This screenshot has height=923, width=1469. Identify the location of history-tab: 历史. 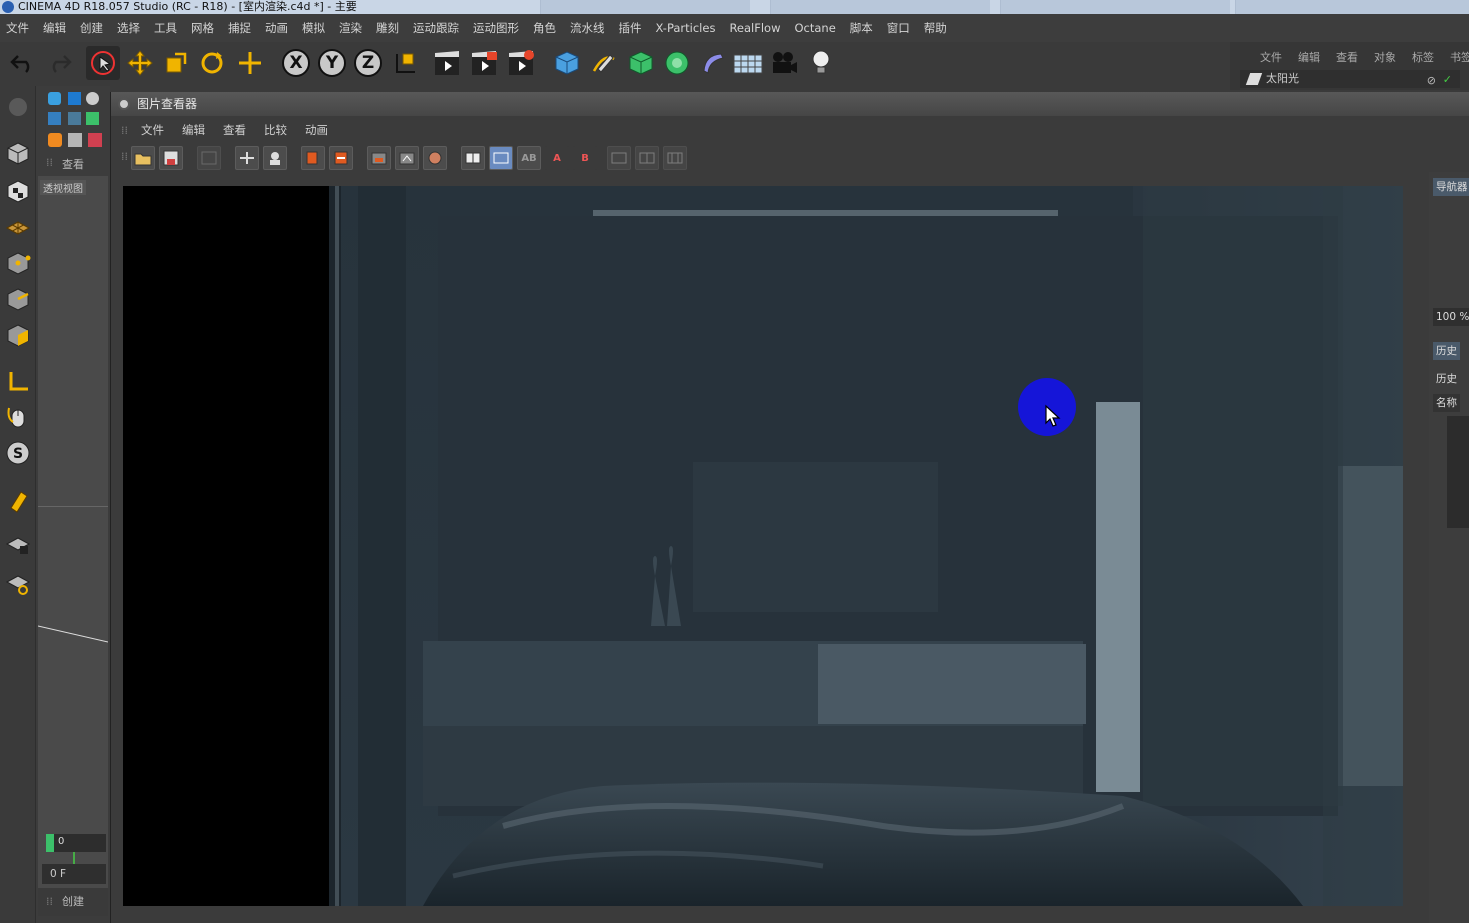
(1446, 351).